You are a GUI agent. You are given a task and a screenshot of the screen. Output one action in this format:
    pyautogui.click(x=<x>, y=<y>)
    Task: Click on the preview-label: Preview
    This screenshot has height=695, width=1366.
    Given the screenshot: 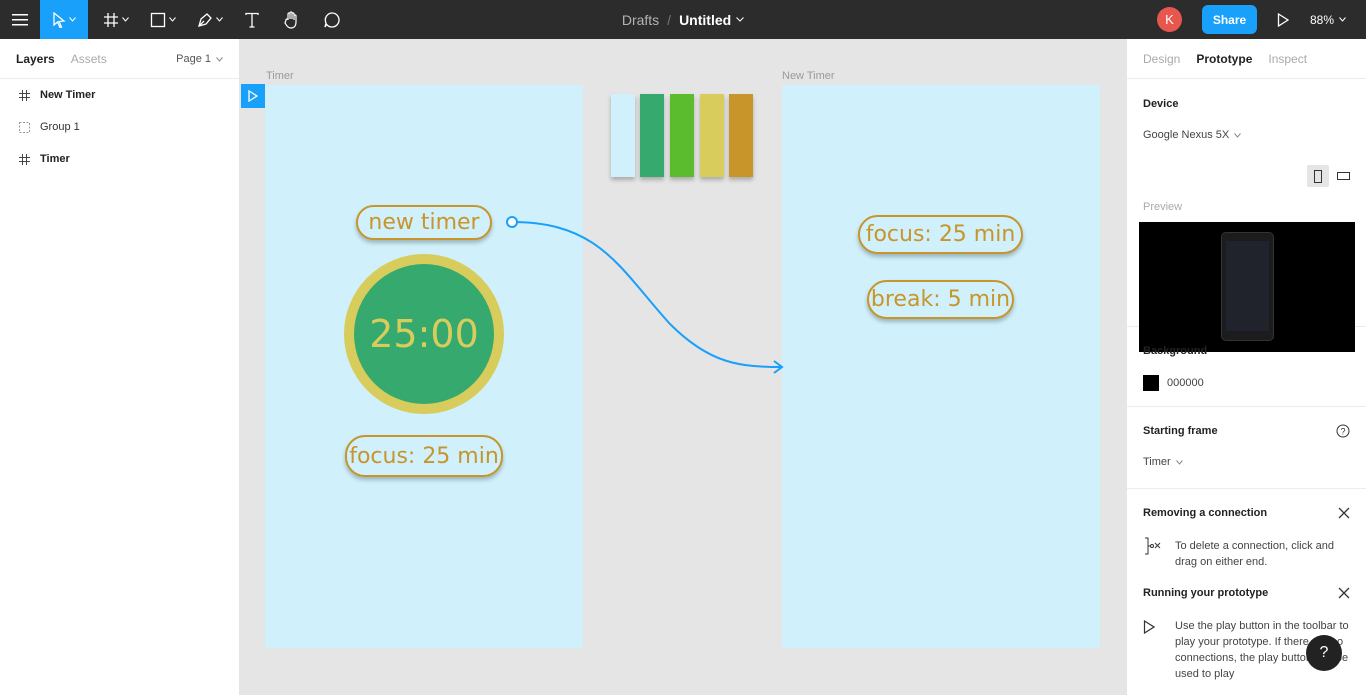 What is the action you would take?
    pyautogui.click(x=1163, y=207)
    